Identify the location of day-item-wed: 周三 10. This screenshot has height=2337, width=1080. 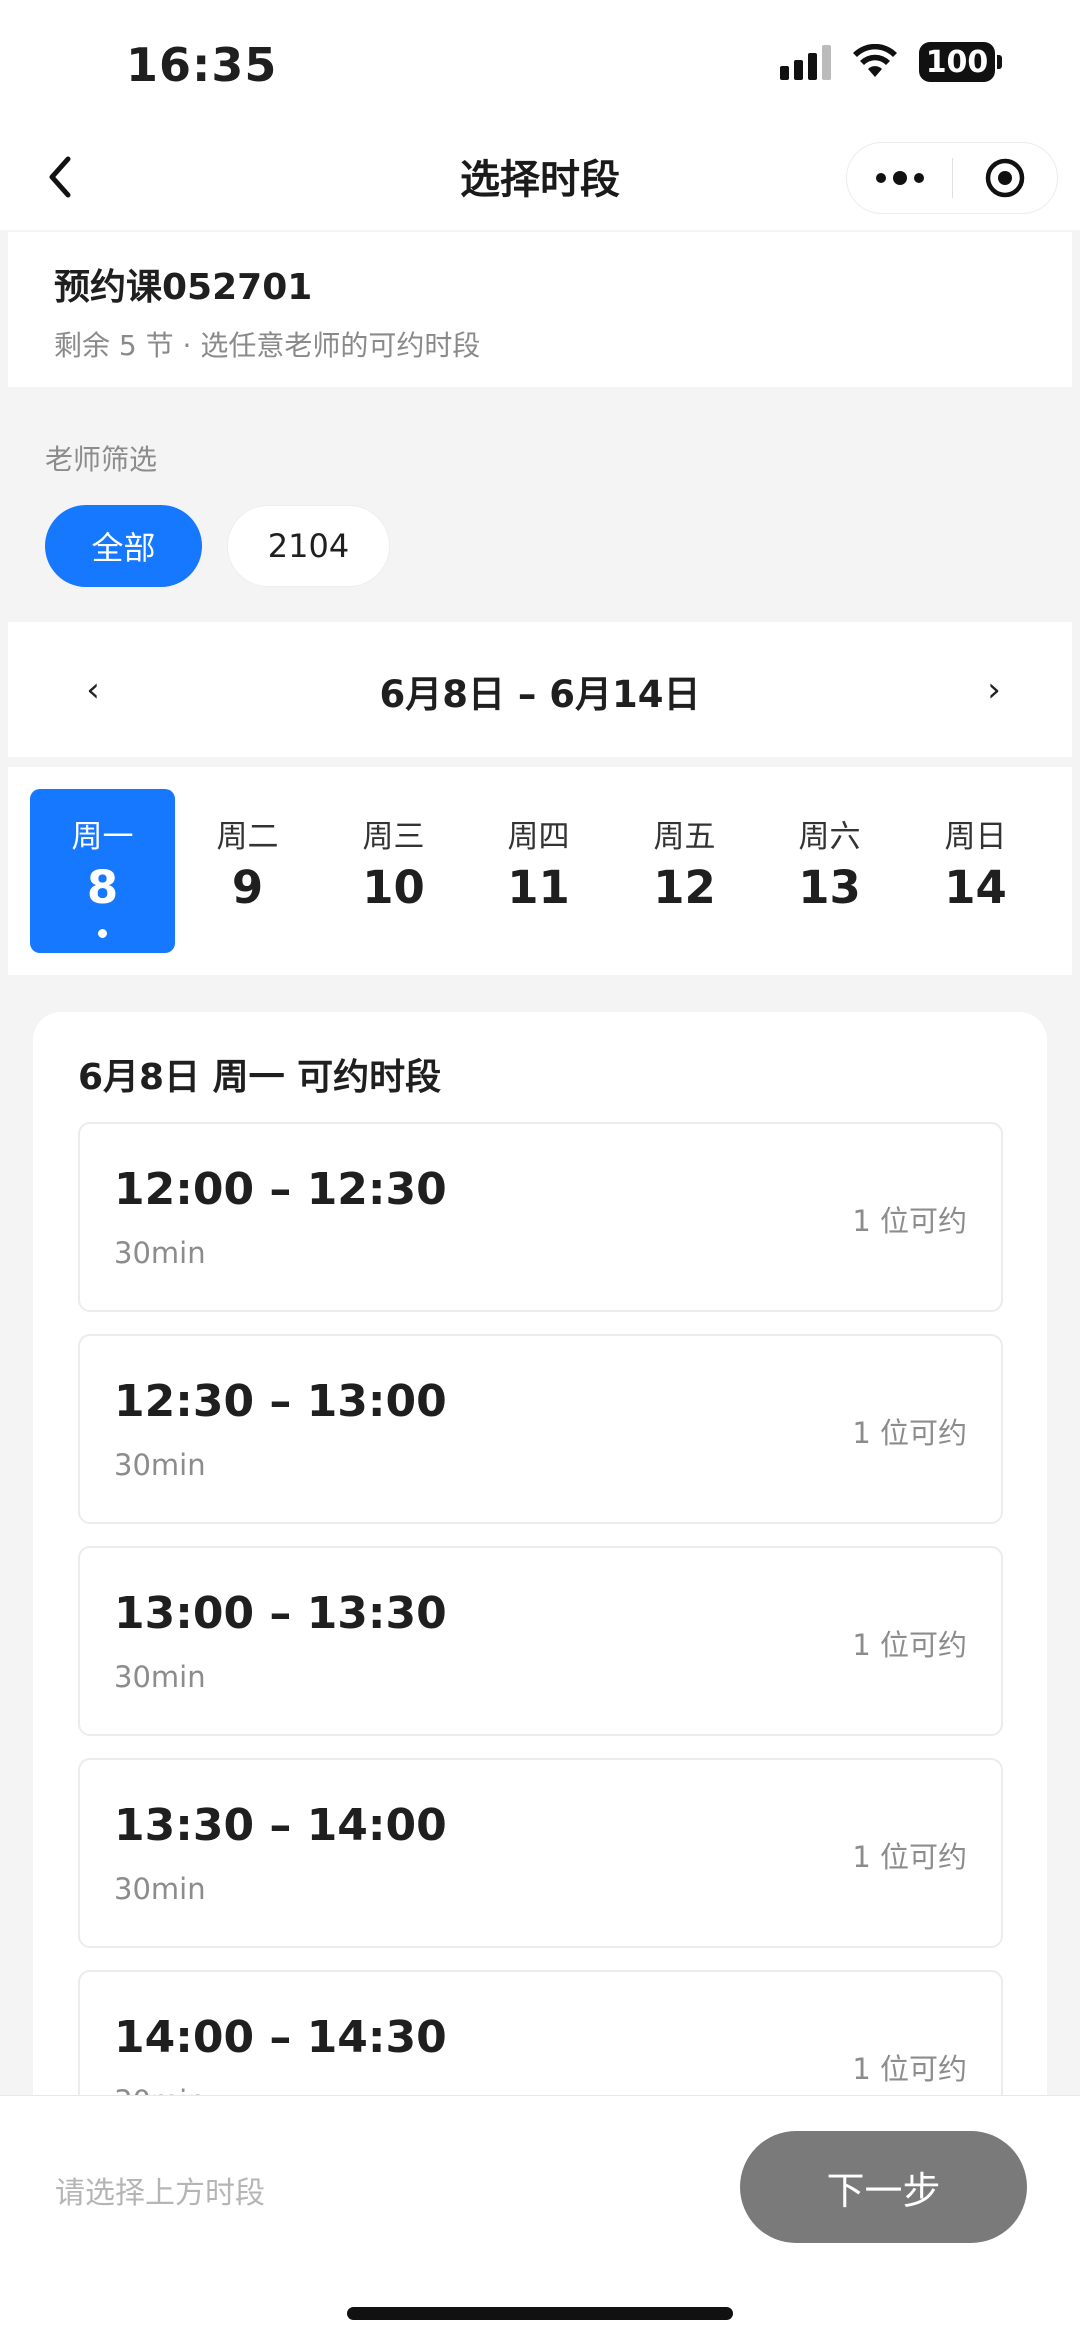
(393, 871).